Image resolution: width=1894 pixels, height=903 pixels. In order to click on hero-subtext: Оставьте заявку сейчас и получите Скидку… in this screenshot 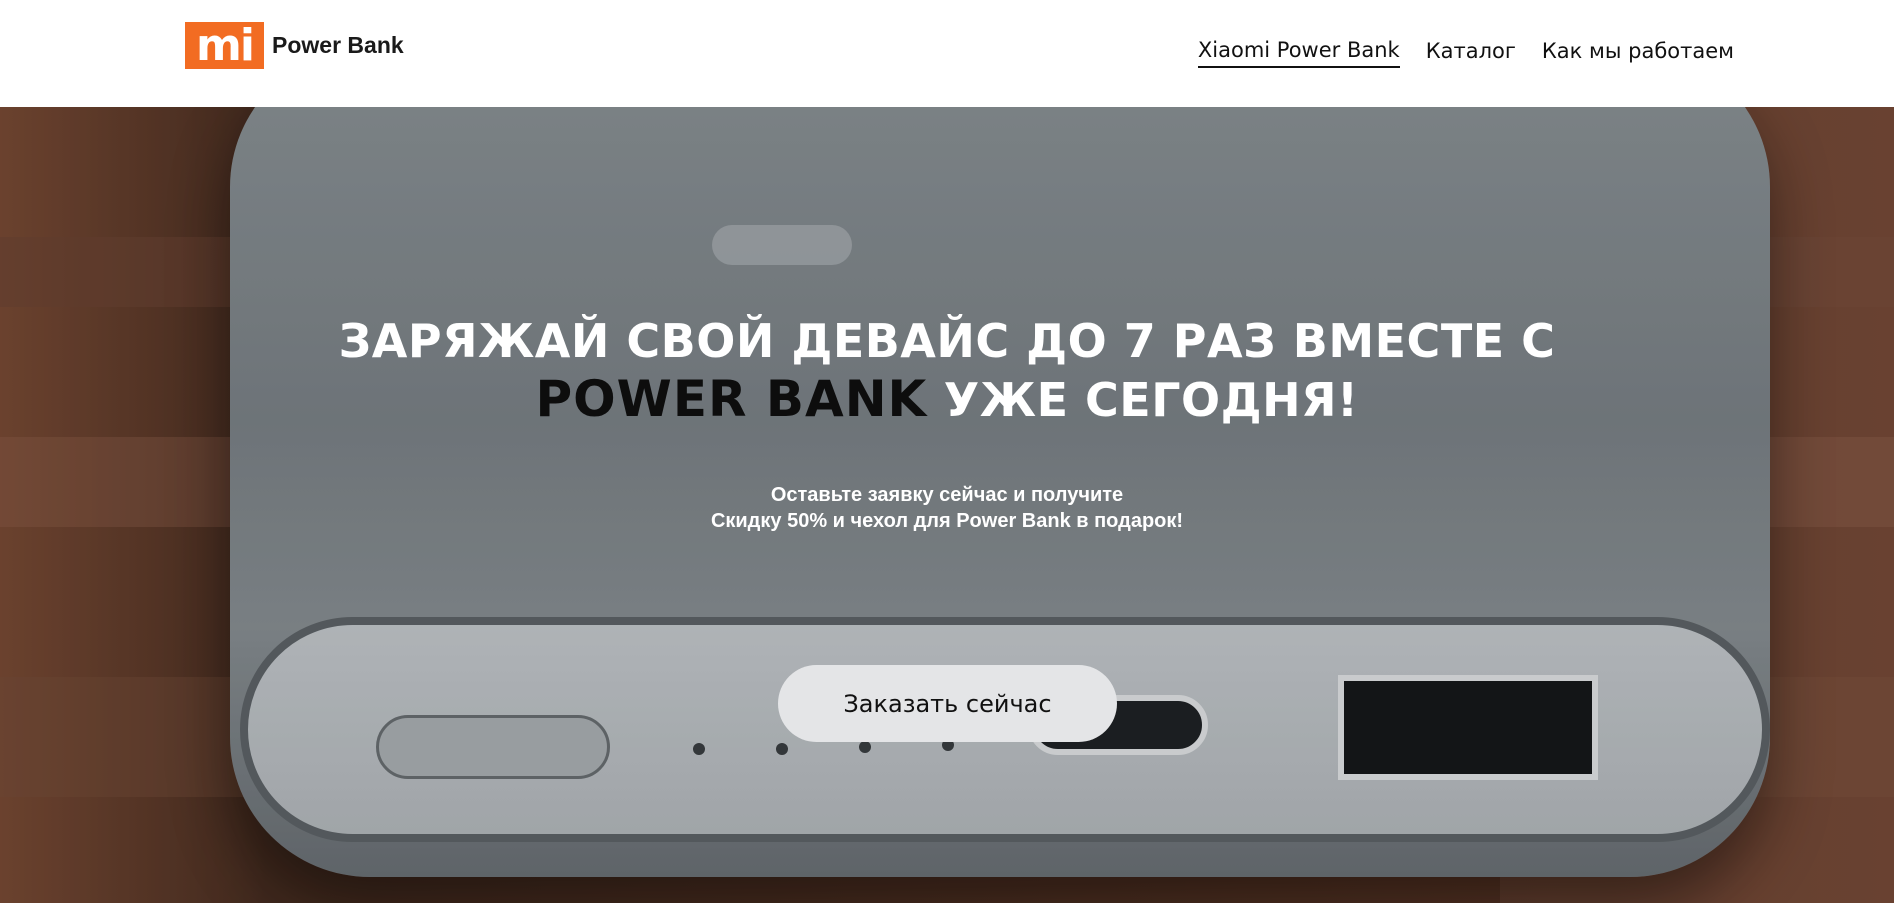, I will do `click(947, 508)`.